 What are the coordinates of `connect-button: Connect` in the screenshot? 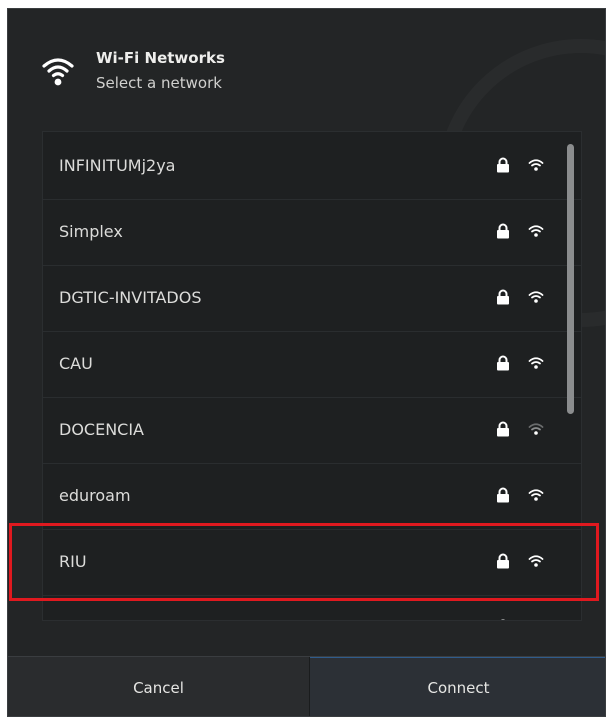 It's located at (457, 686).